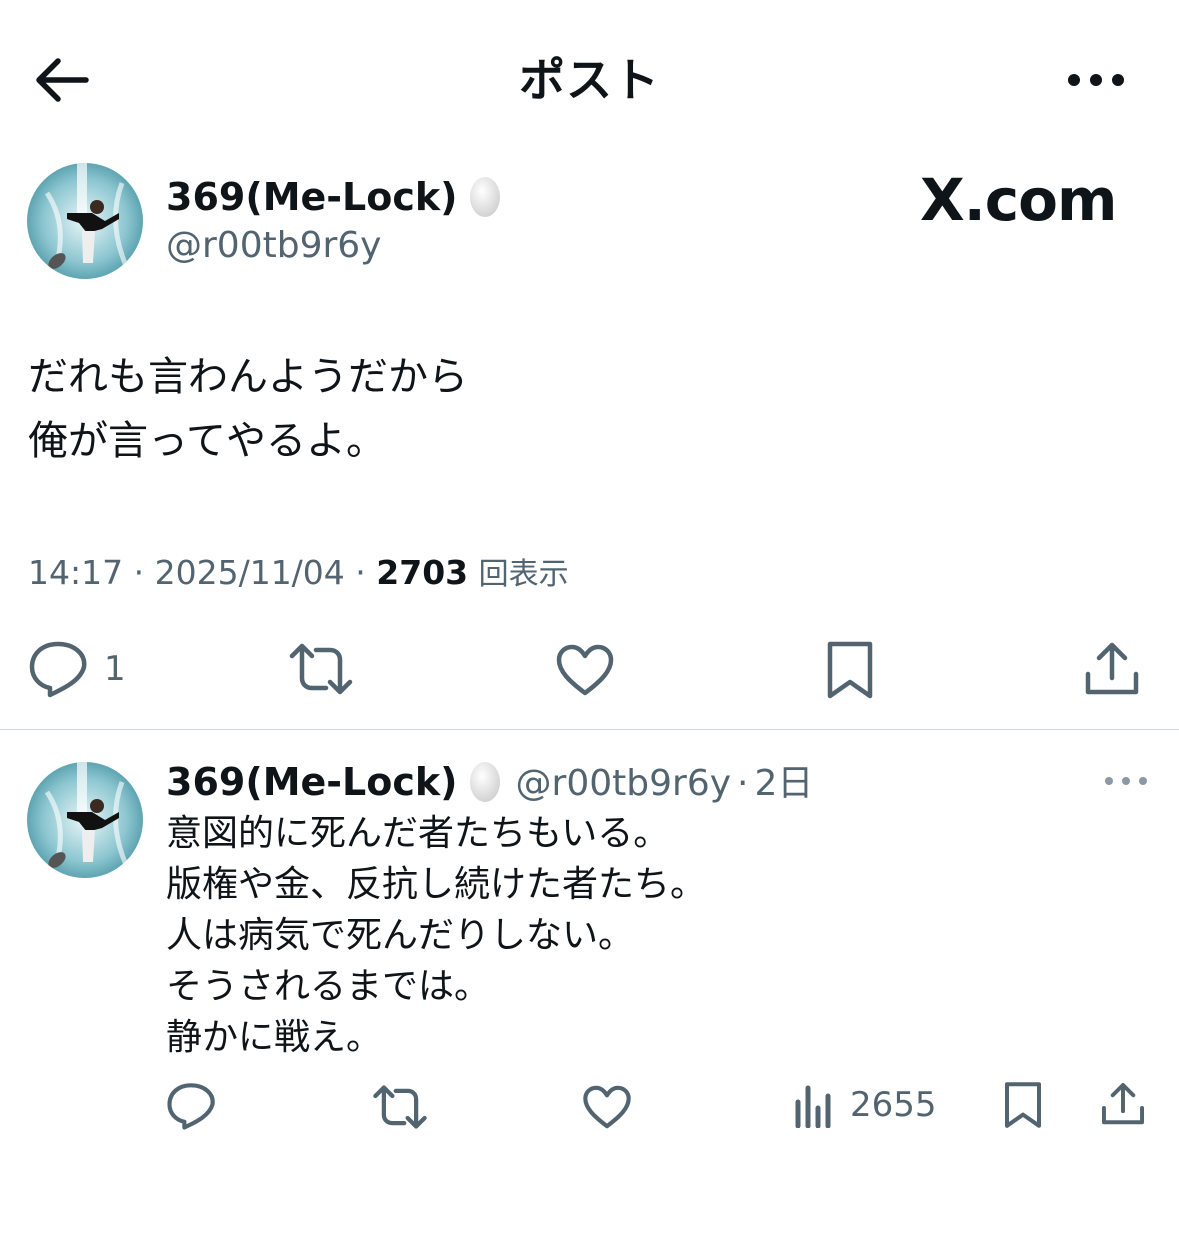  I want to click on share-button, so click(1112, 669).